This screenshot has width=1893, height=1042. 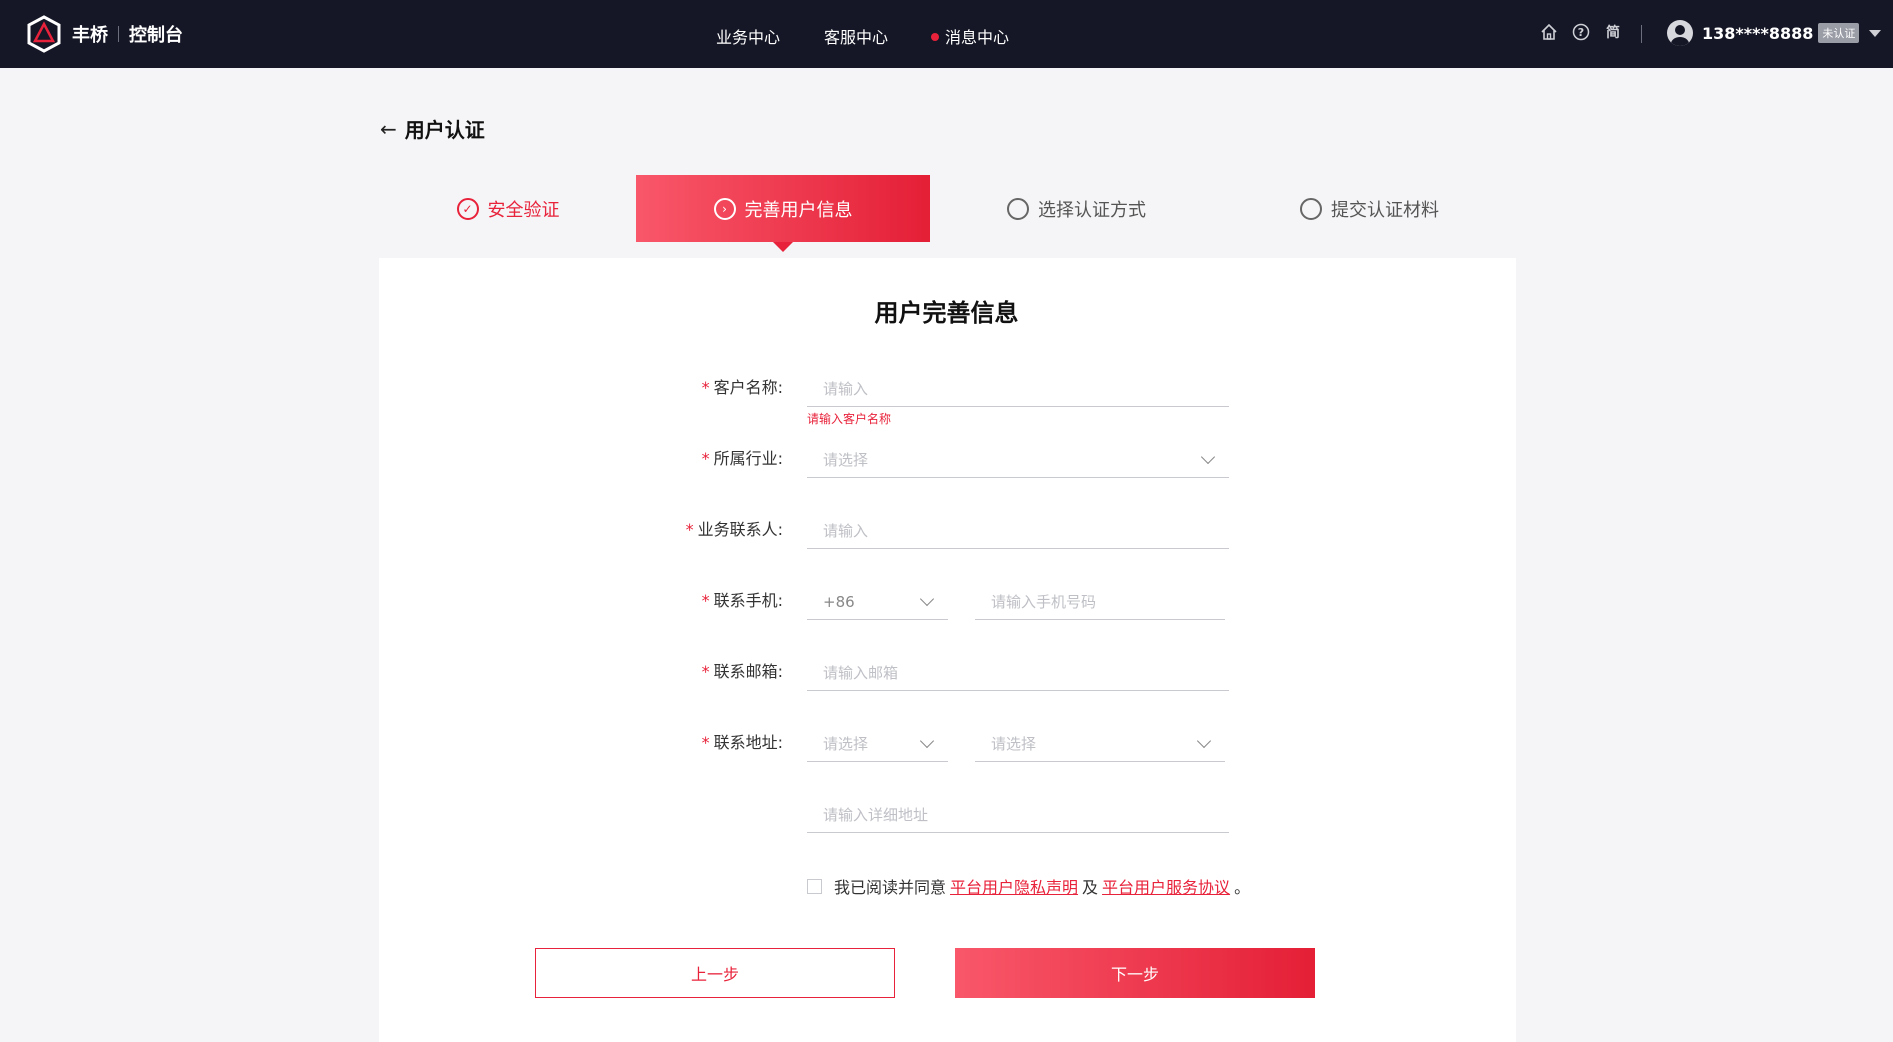 What do you see at coordinates (467, 208) in the screenshot?
I see `check-circle-icon: ✓` at bounding box center [467, 208].